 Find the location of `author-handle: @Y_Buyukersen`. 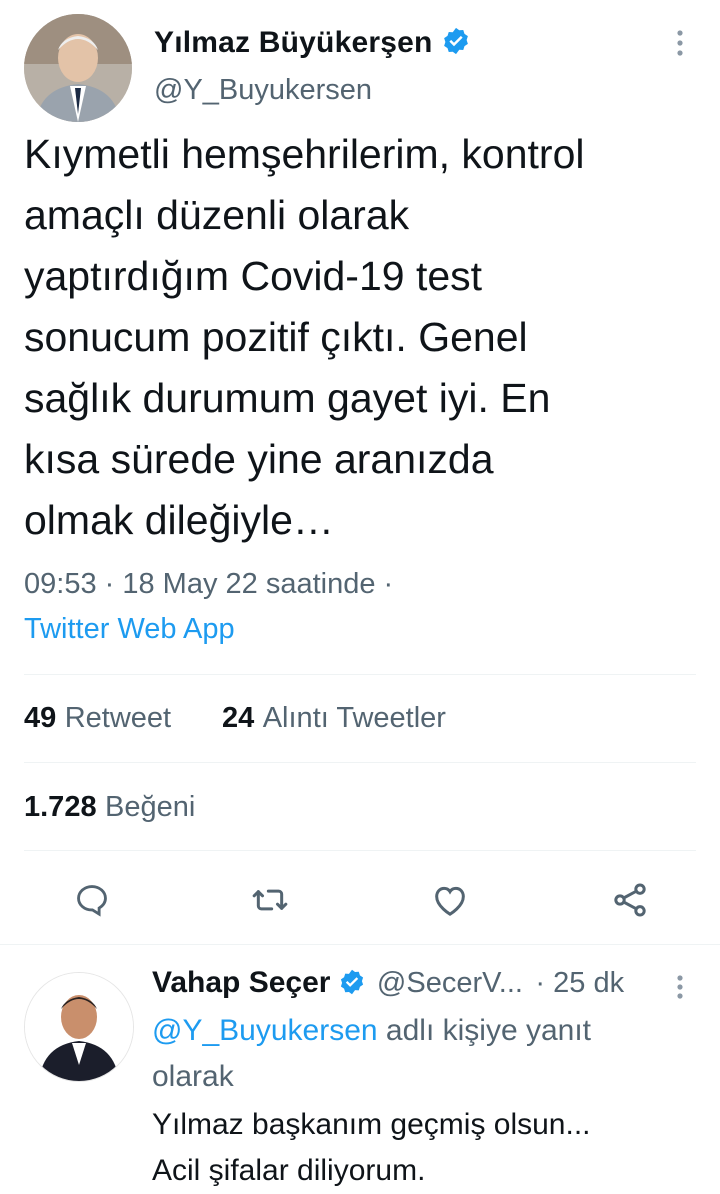

author-handle: @Y_Buyukersen is located at coordinates (263, 90).